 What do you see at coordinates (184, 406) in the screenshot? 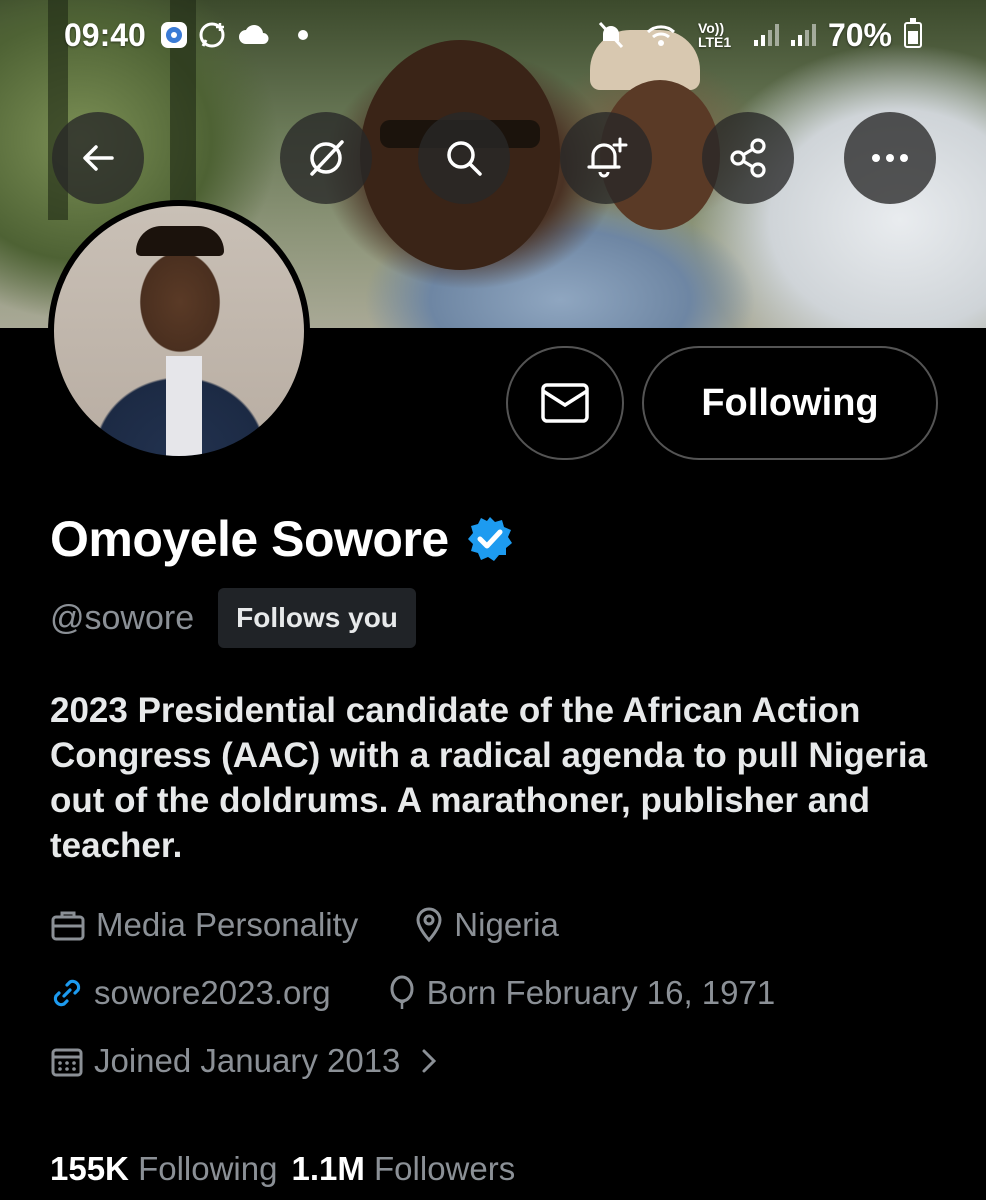
I see `avatar-shirt` at bounding box center [184, 406].